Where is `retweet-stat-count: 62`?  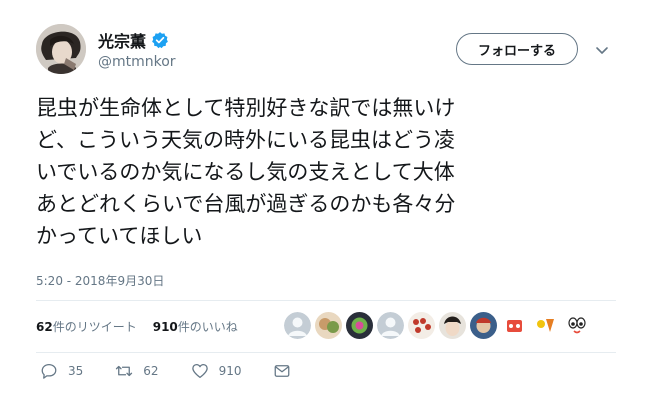 retweet-stat-count: 62 is located at coordinates (44, 327).